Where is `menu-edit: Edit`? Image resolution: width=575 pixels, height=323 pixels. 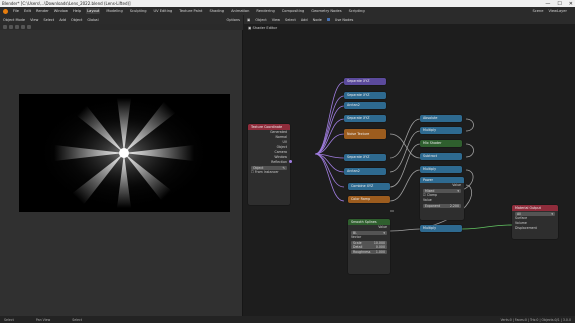
menu-edit: Edit is located at coordinates (27, 11).